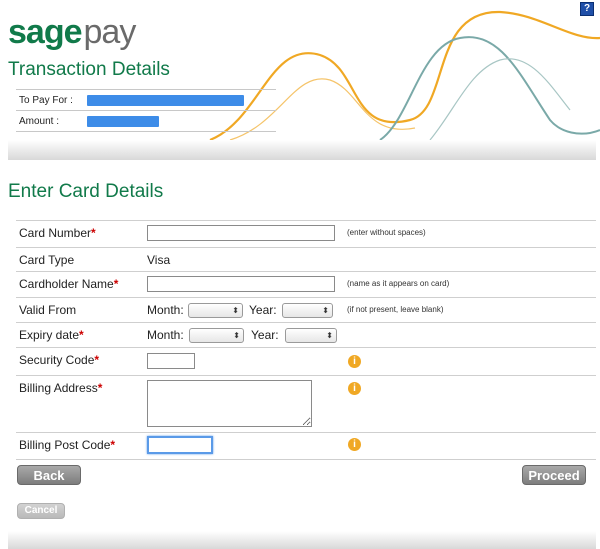 Image resolution: width=600 pixels, height=549 pixels. What do you see at coordinates (306, 446) in the screenshot?
I see `billing-post-code-row: Billing Post Code* i` at bounding box center [306, 446].